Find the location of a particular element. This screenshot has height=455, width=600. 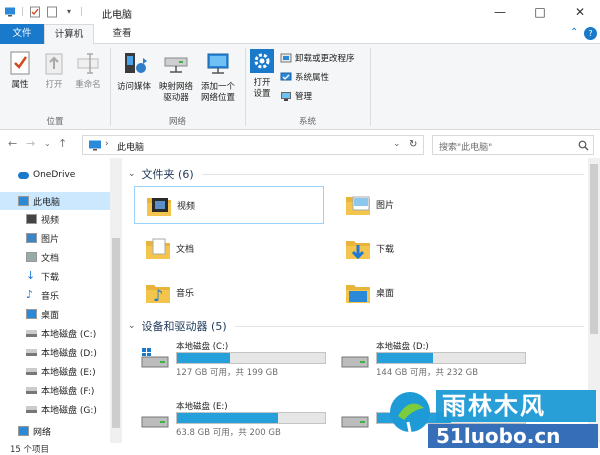

properties-button: 属性 is located at coordinates (20, 70).